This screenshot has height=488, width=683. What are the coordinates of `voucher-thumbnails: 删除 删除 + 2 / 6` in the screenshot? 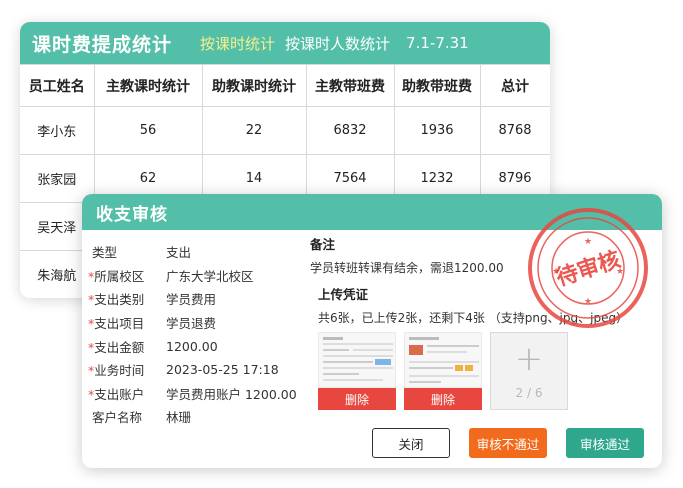 It's located at (443, 371).